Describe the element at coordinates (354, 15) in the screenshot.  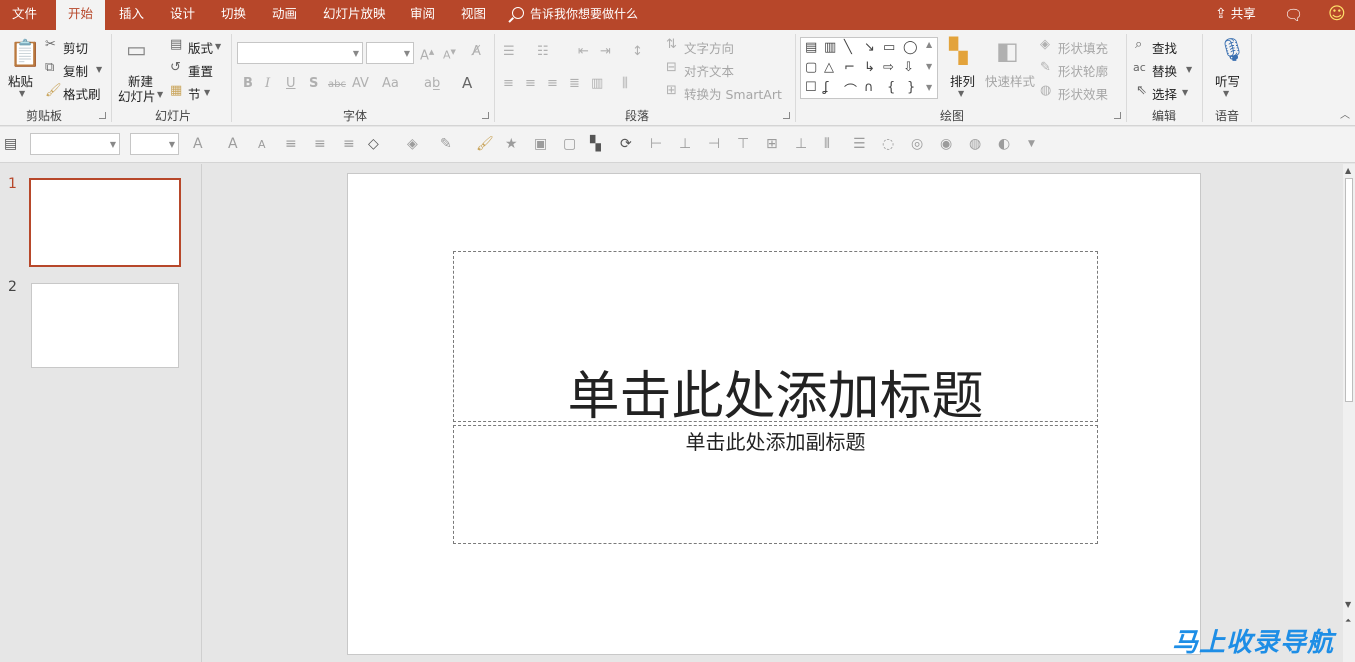
I see `tab-slideshow: 幻灯片放映` at that location.